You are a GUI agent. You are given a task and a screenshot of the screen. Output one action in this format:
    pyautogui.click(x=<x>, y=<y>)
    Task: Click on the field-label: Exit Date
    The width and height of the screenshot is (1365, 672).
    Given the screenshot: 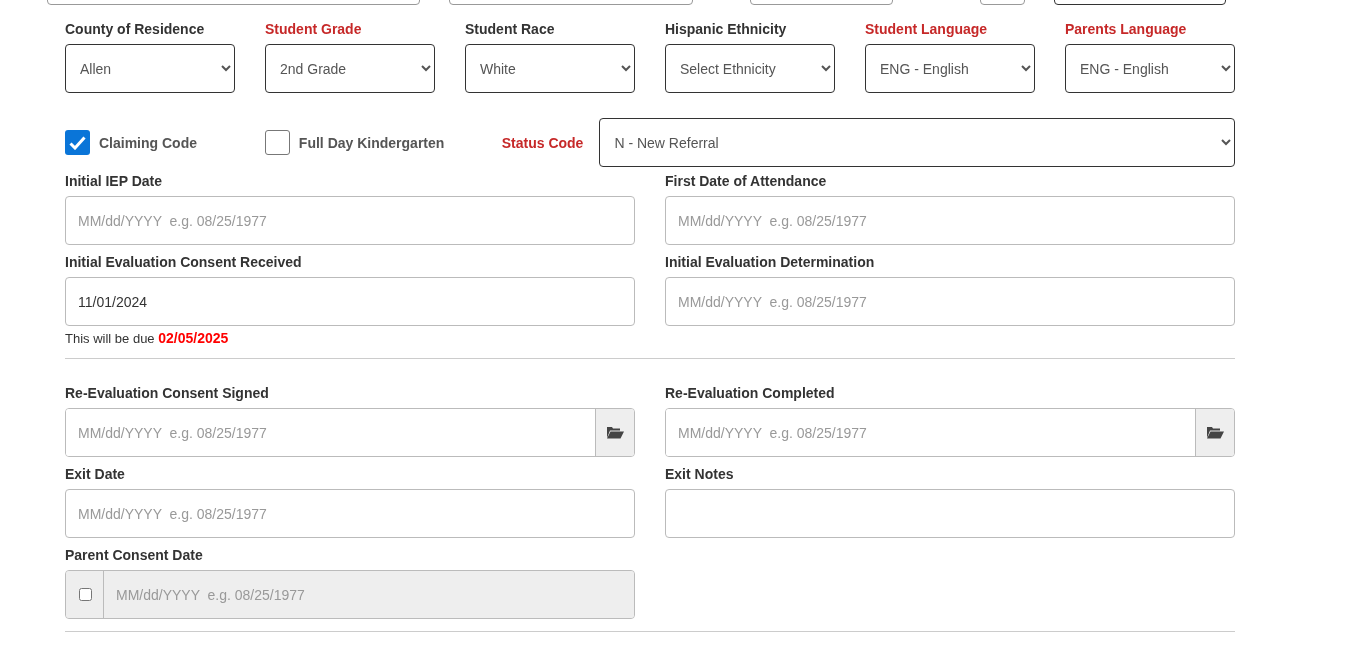 What is the action you would take?
    pyautogui.click(x=95, y=474)
    